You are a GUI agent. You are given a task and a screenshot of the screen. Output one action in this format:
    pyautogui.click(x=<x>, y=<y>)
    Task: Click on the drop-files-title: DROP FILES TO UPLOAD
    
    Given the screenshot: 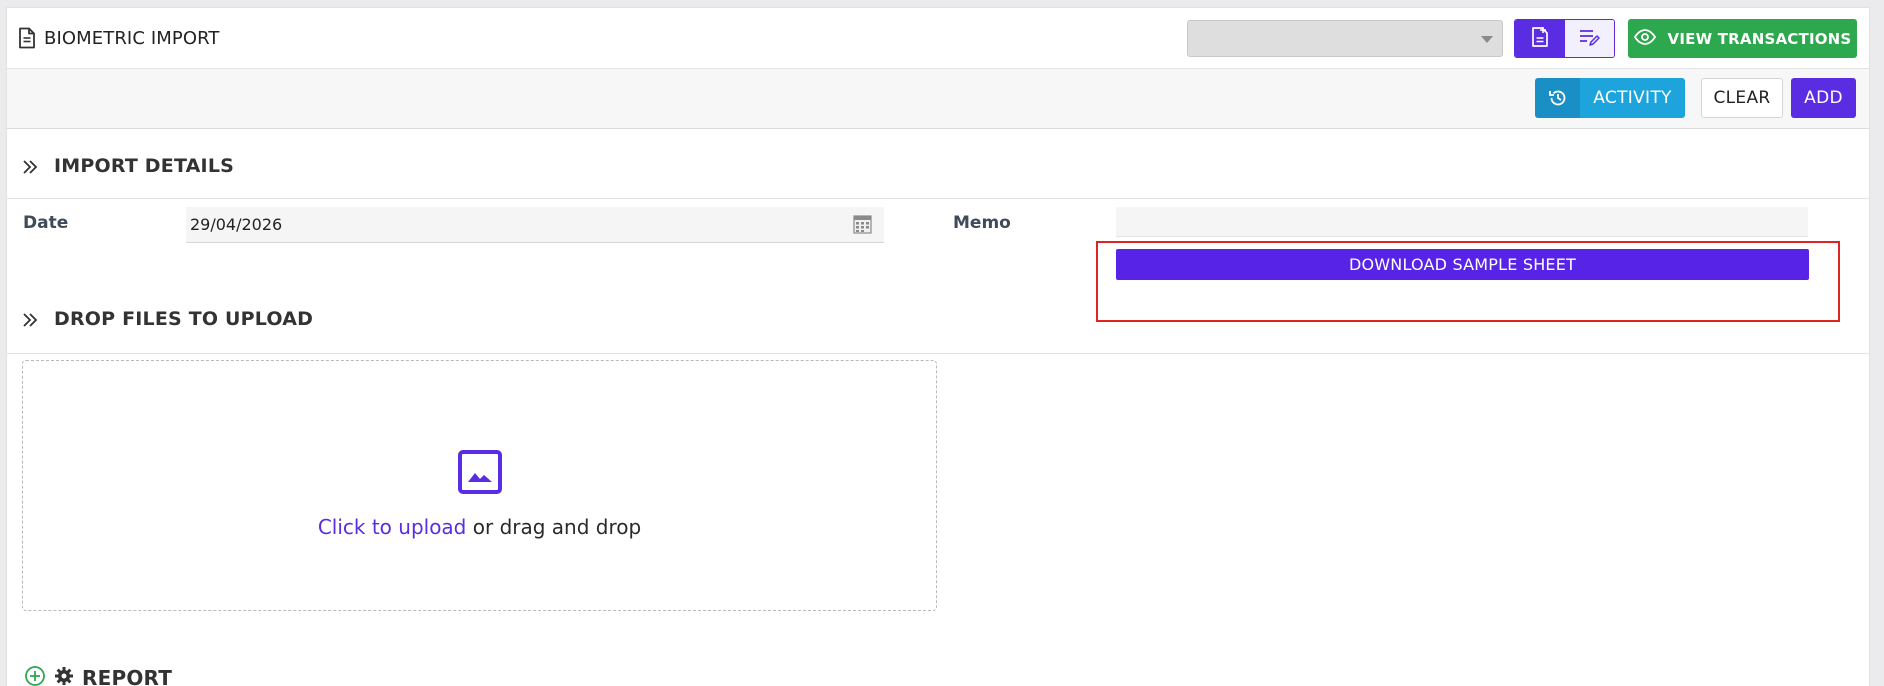 What is the action you would take?
    pyautogui.click(x=184, y=319)
    